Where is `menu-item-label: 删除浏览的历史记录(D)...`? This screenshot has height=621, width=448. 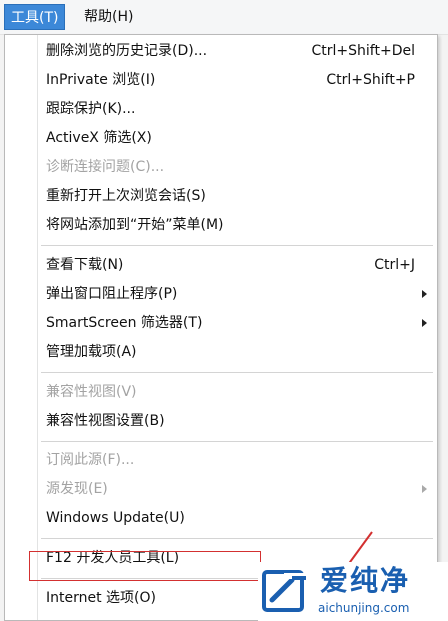
menu-item-label: 删除浏览的历史记录(D)... is located at coordinates (127, 51).